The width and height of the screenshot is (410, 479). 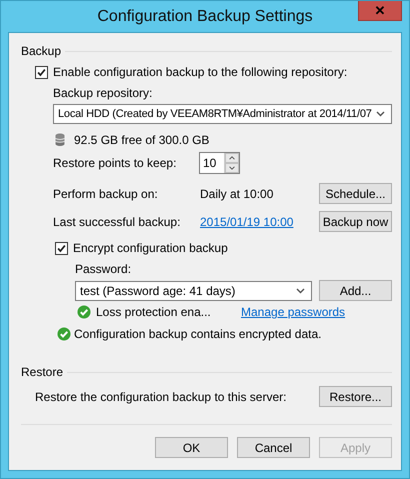 I want to click on free-space-text: 92.5 GB free of 300.0 GB, so click(x=142, y=139).